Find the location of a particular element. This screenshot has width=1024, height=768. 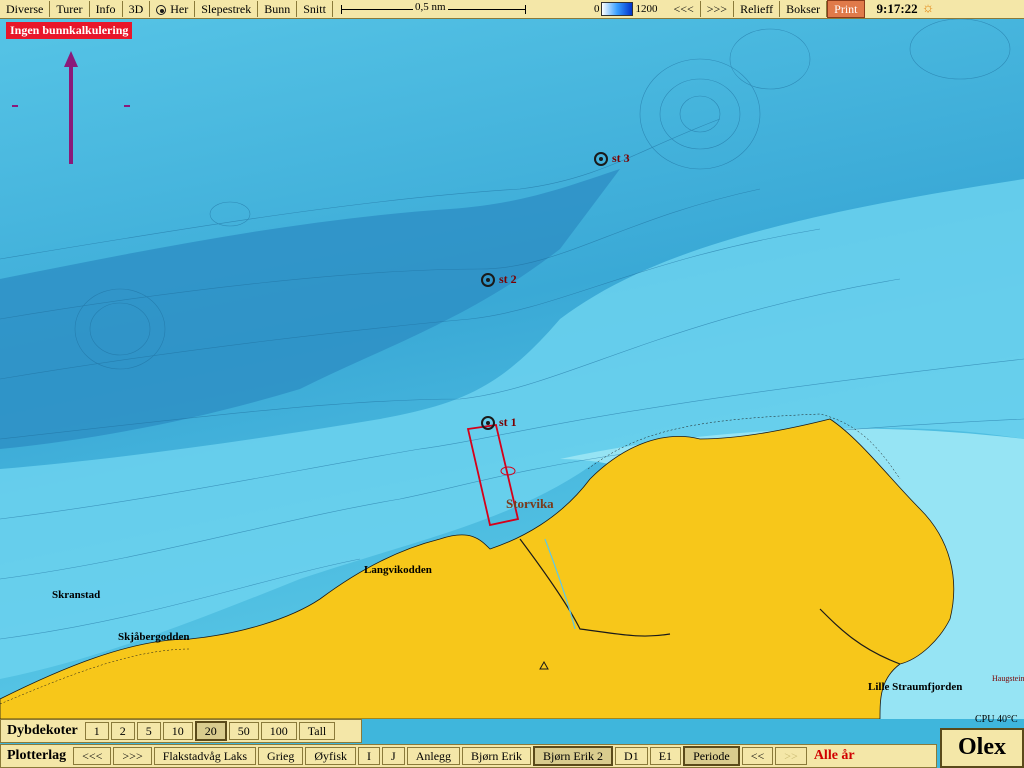

layer-i: I is located at coordinates (369, 756).